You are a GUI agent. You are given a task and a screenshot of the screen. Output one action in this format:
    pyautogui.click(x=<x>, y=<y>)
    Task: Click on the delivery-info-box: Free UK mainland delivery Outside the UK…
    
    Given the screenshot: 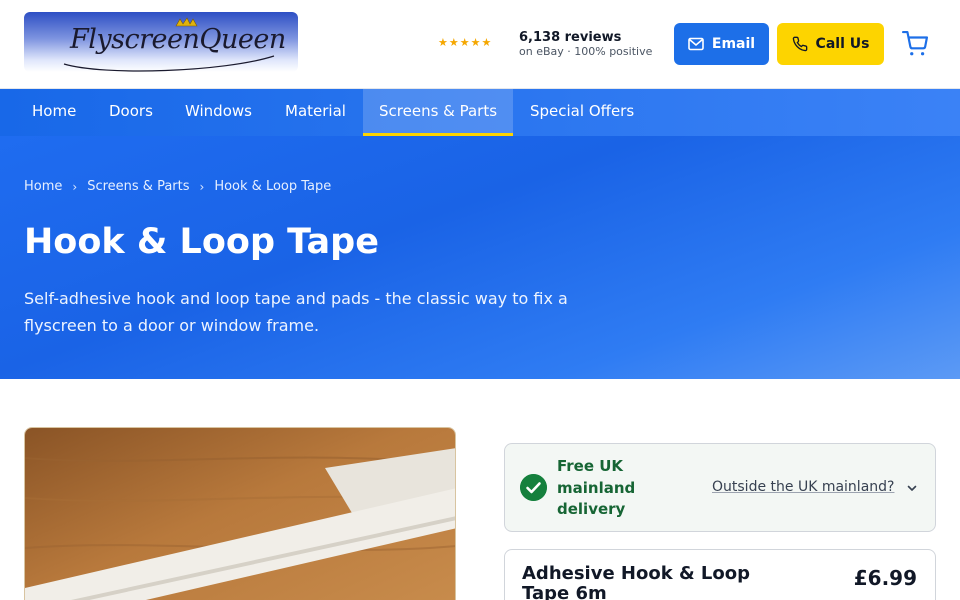 What is the action you would take?
    pyautogui.click(x=720, y=487)
    